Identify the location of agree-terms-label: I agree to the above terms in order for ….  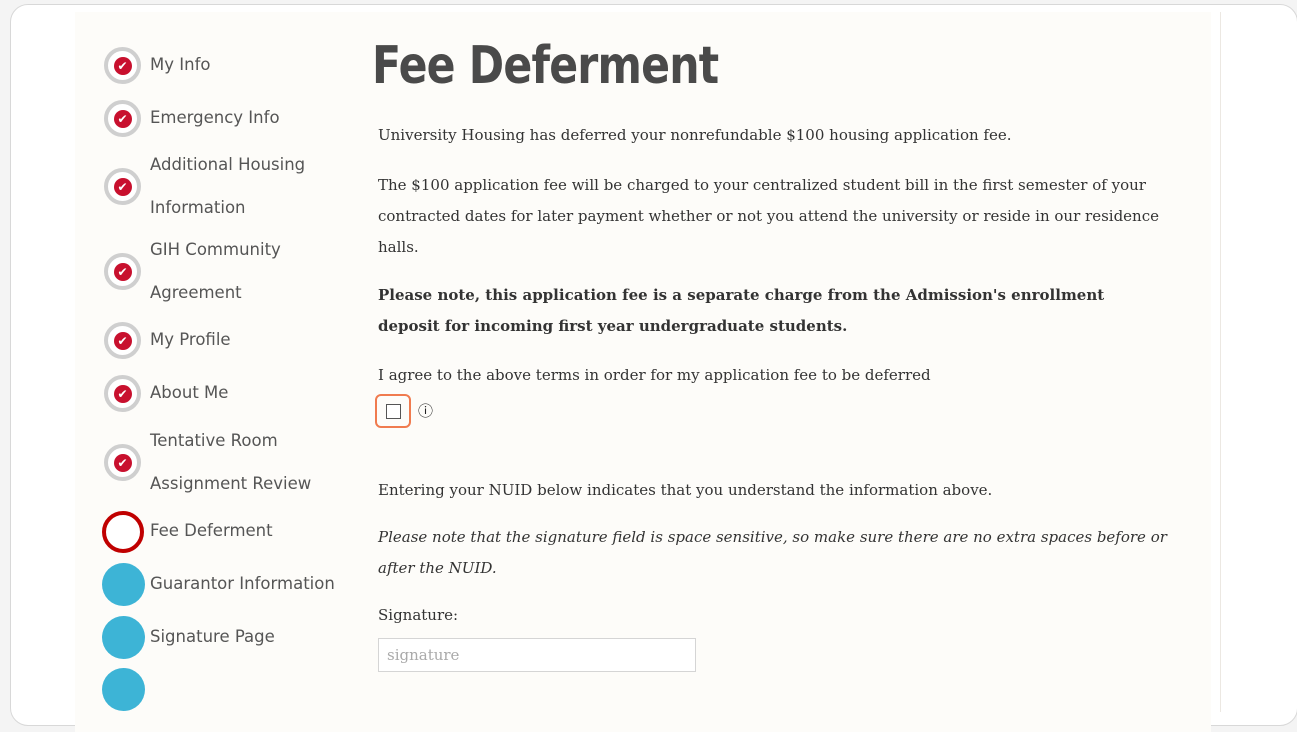
(654, 375).